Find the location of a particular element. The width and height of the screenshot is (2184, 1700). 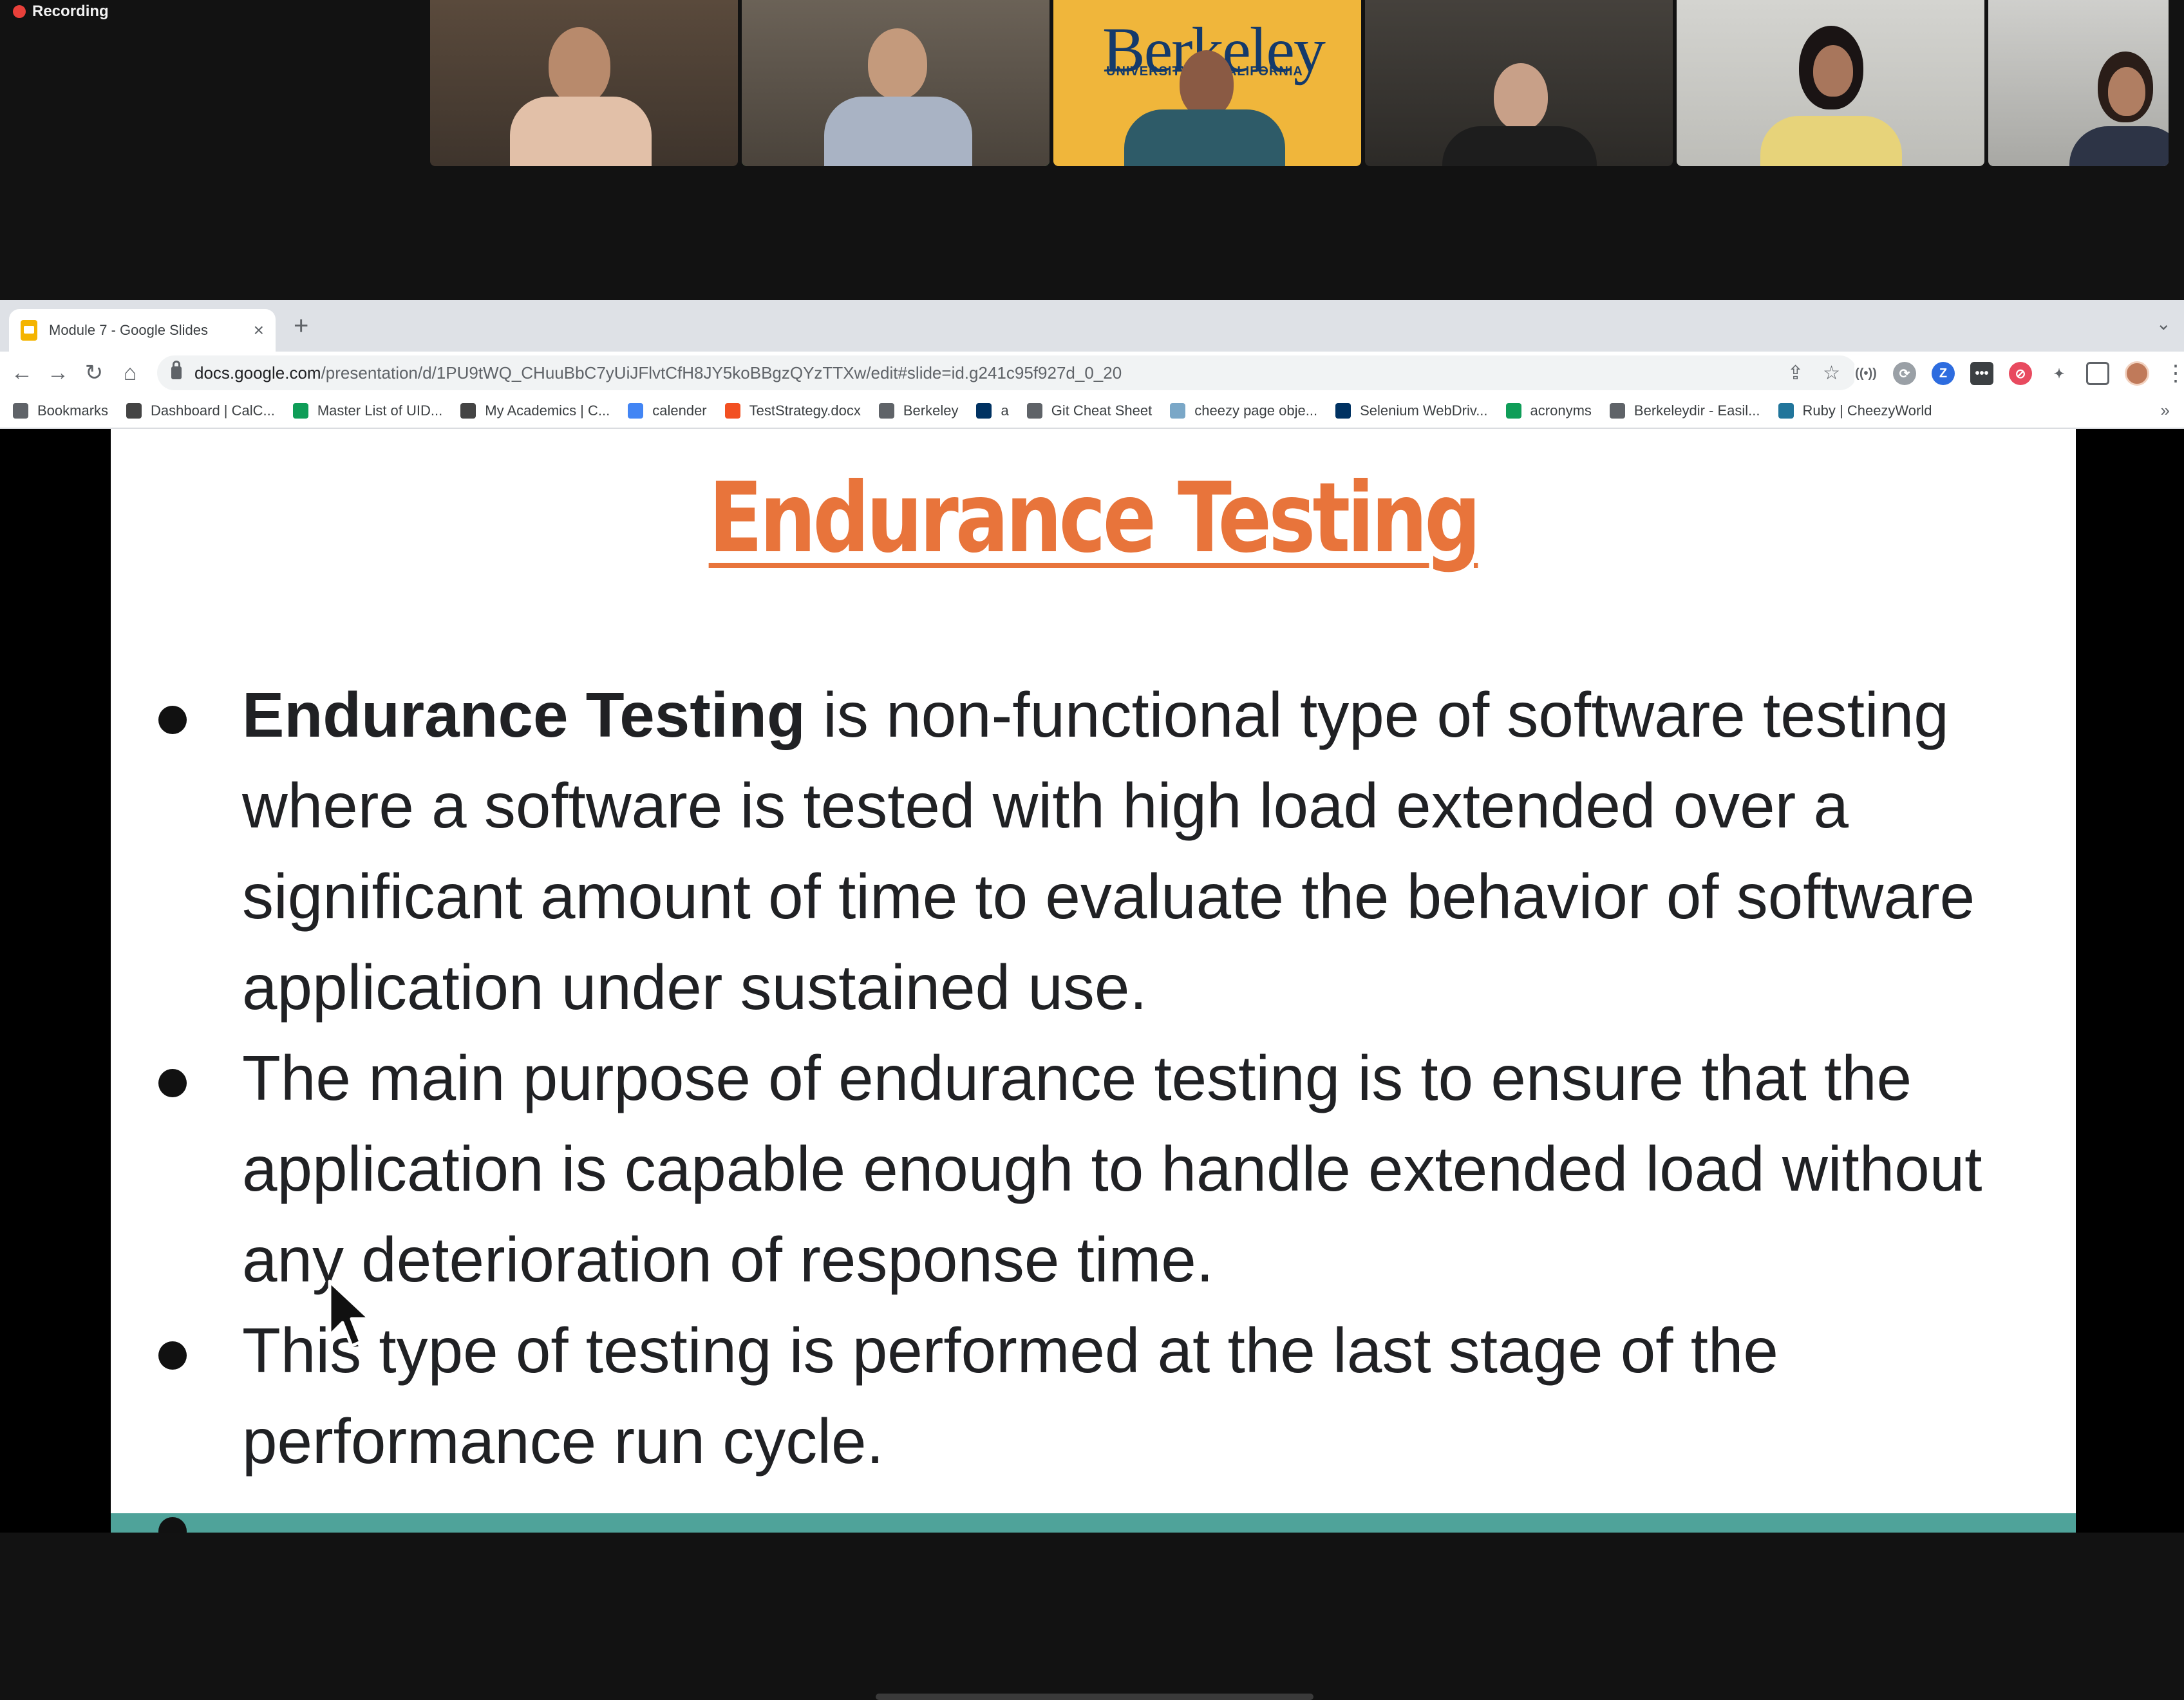

sync-icon: ⟳ is located at coordinates (1904, 373).